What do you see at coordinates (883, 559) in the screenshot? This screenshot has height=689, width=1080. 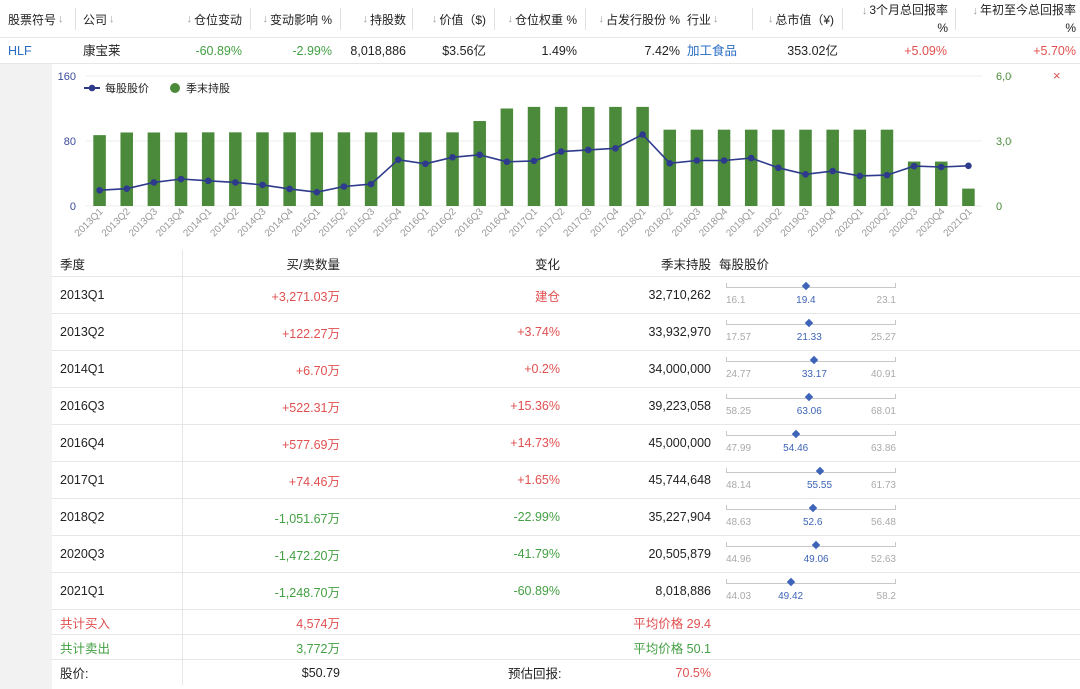 I see `range-high: 52.63` at bounding box center [883, 559].